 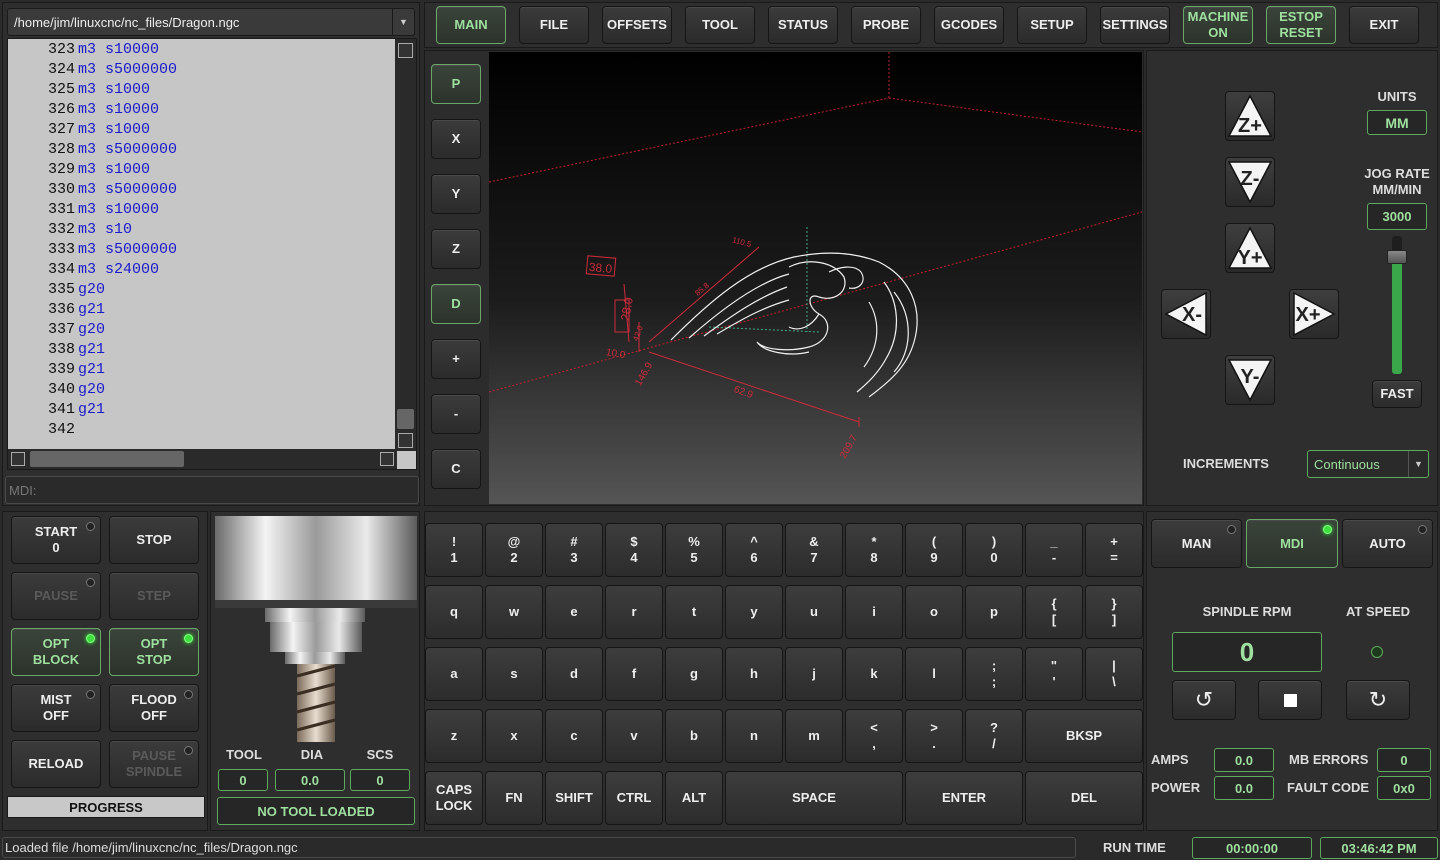 What do you see at coordinates (1114, 612) in the screenshot?
I see `key: } ]` at bounding box center [1114, 612].